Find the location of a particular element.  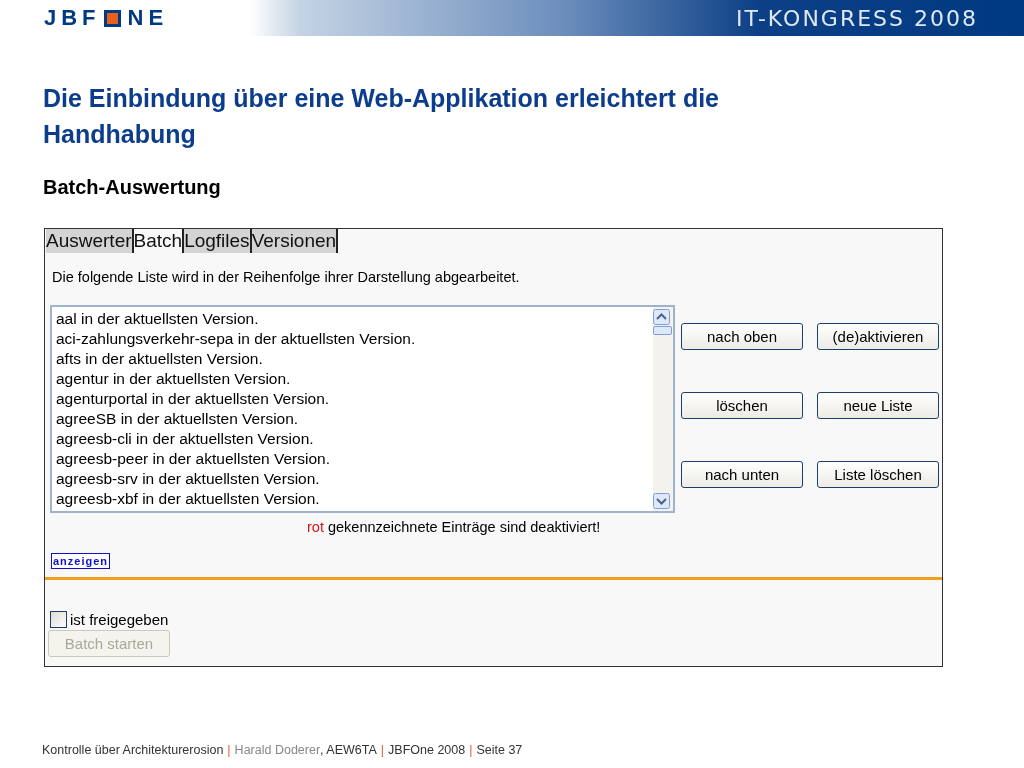

scroll-thumb is located at coordinates (662, 330).